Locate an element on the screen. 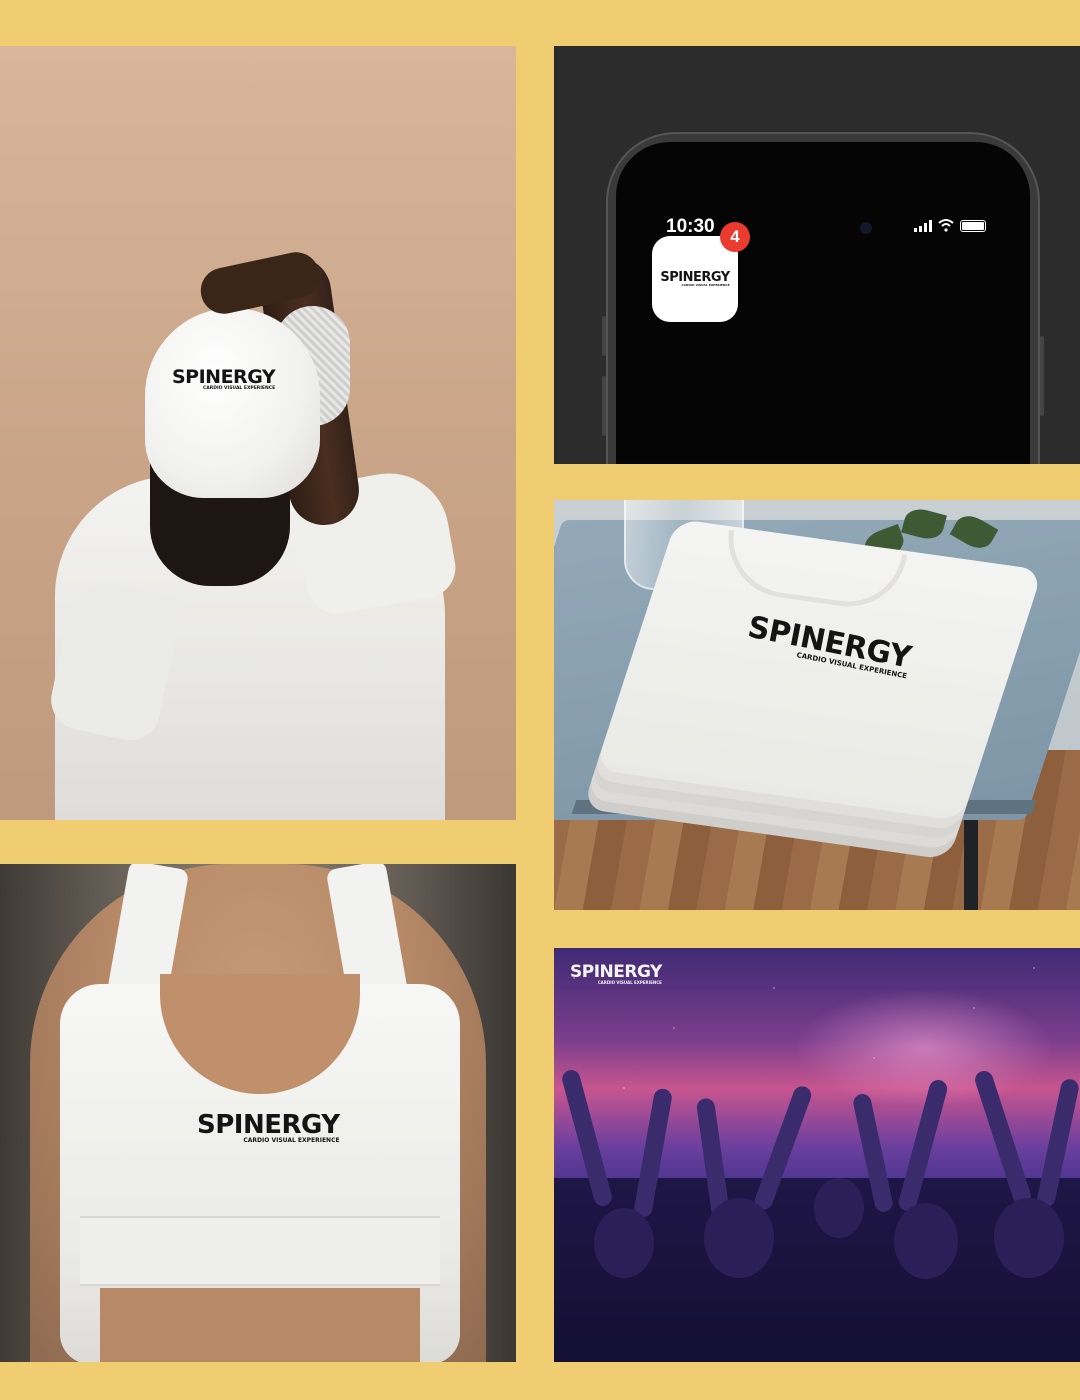  cap-logo: SPINERGY CARDIO VISUAL EXPERIENCE is located at coordinates (224, 379).